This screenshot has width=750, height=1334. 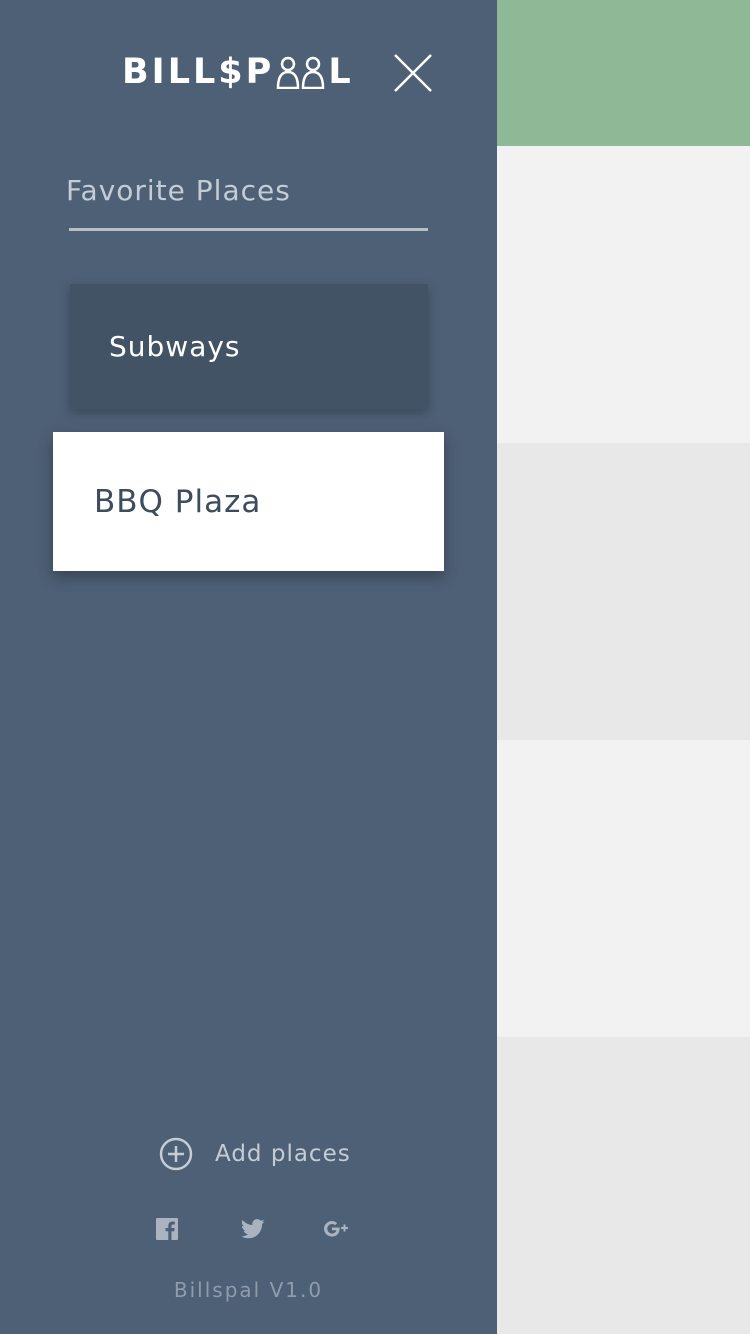 What do you see at coordinates (249, 346) in the screenshot?
I see `place-item-subways: Subways` at bounding box center [249, 346].